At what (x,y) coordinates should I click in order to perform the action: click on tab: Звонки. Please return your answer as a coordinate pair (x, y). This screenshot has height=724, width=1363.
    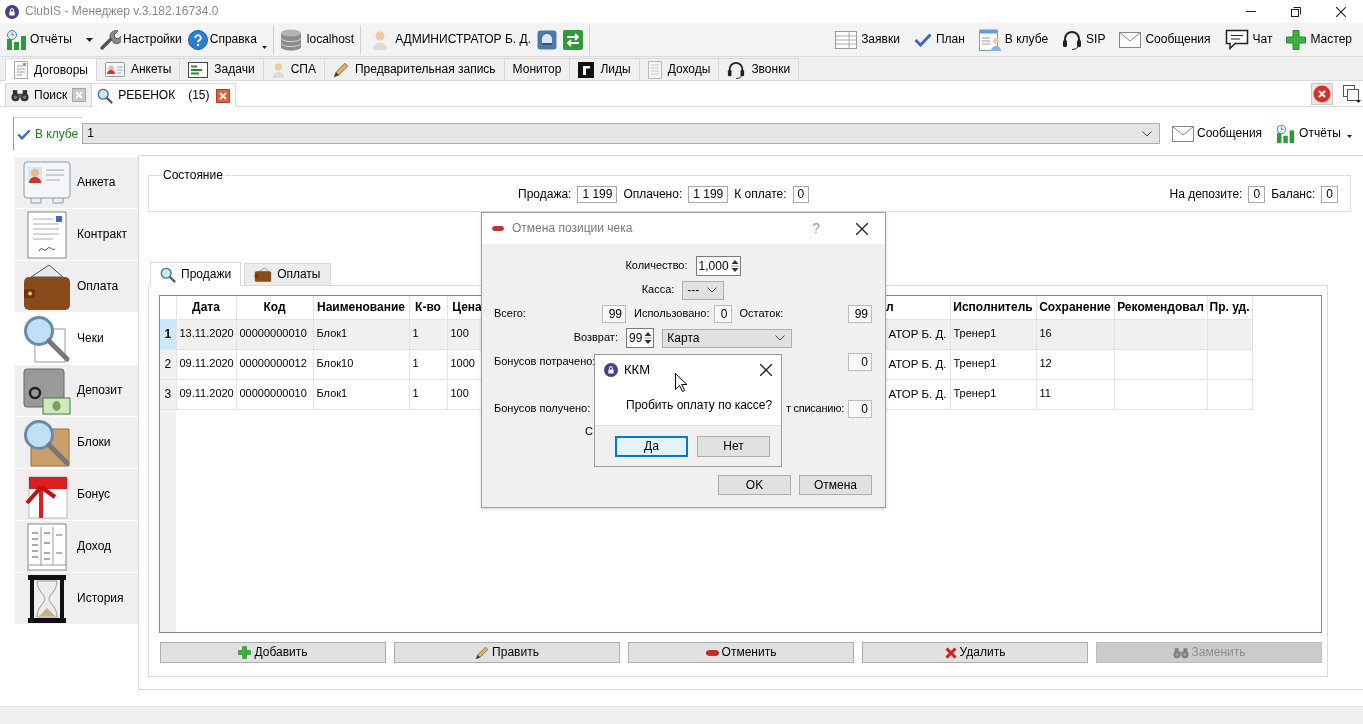
    Looking at the image, I should click on (759, 69).